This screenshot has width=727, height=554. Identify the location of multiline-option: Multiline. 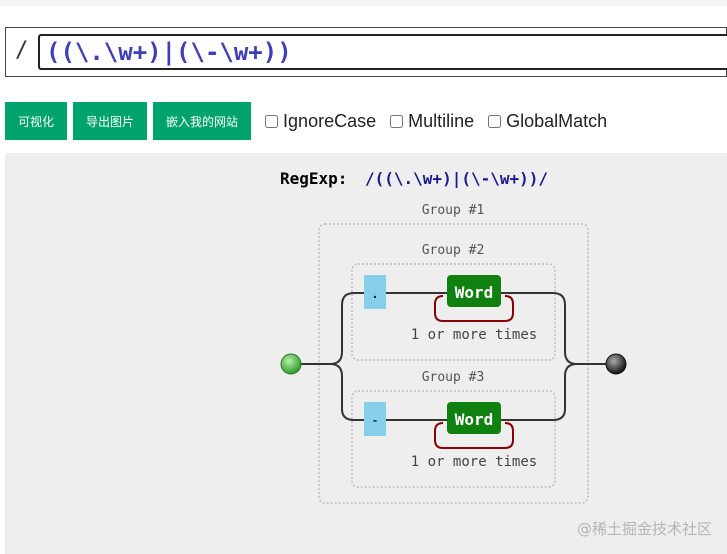
(430, 121).